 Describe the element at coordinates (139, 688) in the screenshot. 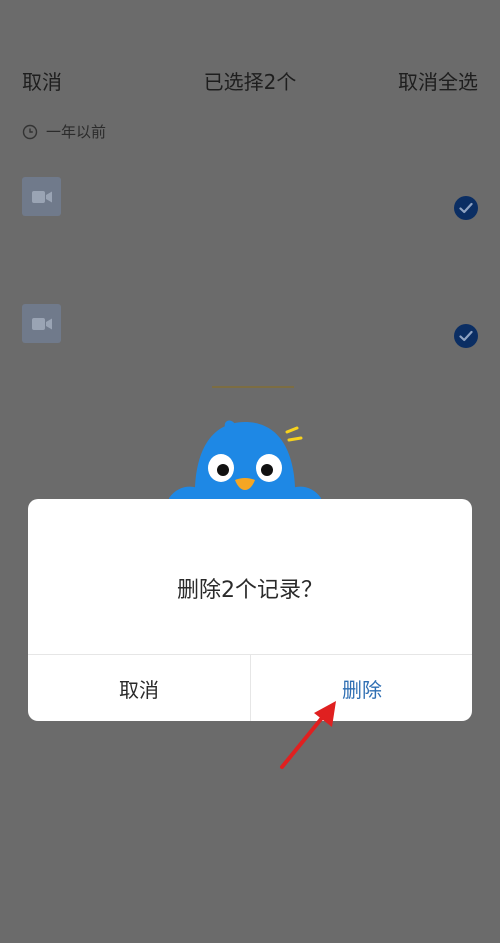

I see `dialog-cancel-button: 取消` at that location.